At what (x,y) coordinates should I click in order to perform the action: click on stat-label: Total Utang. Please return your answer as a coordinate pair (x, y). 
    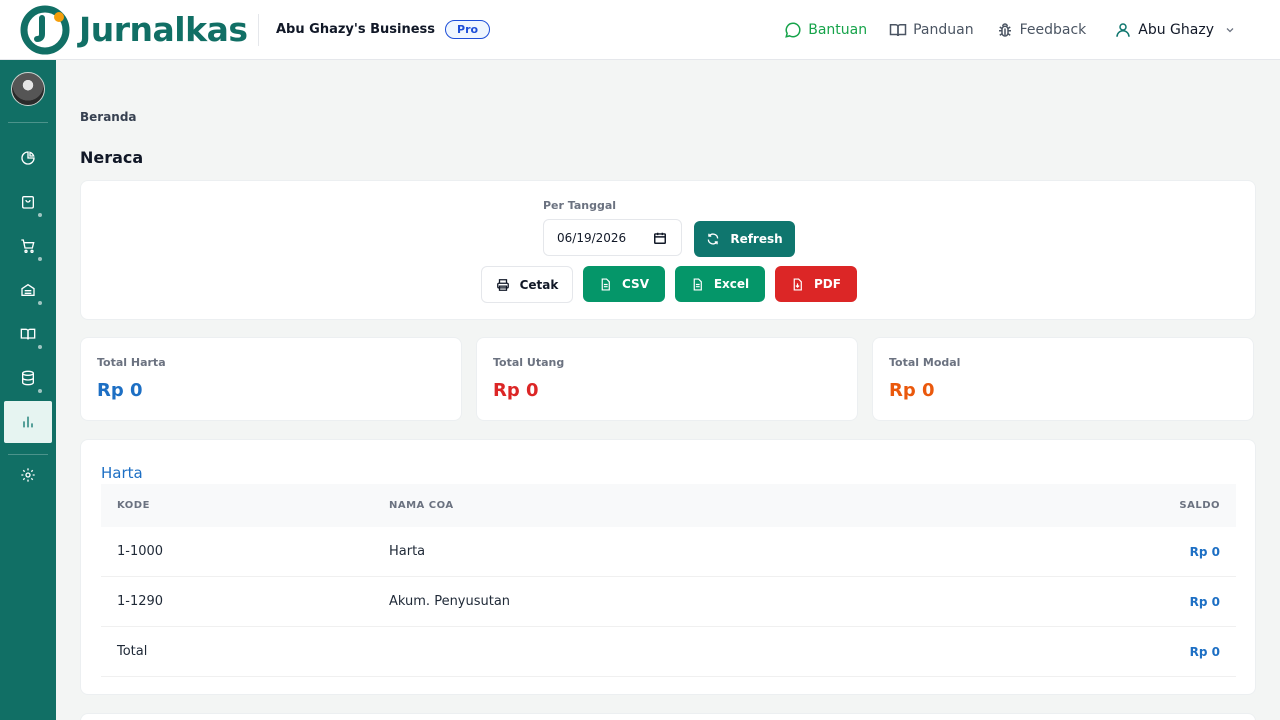
    Looking at the image, I should click on (529, 362).